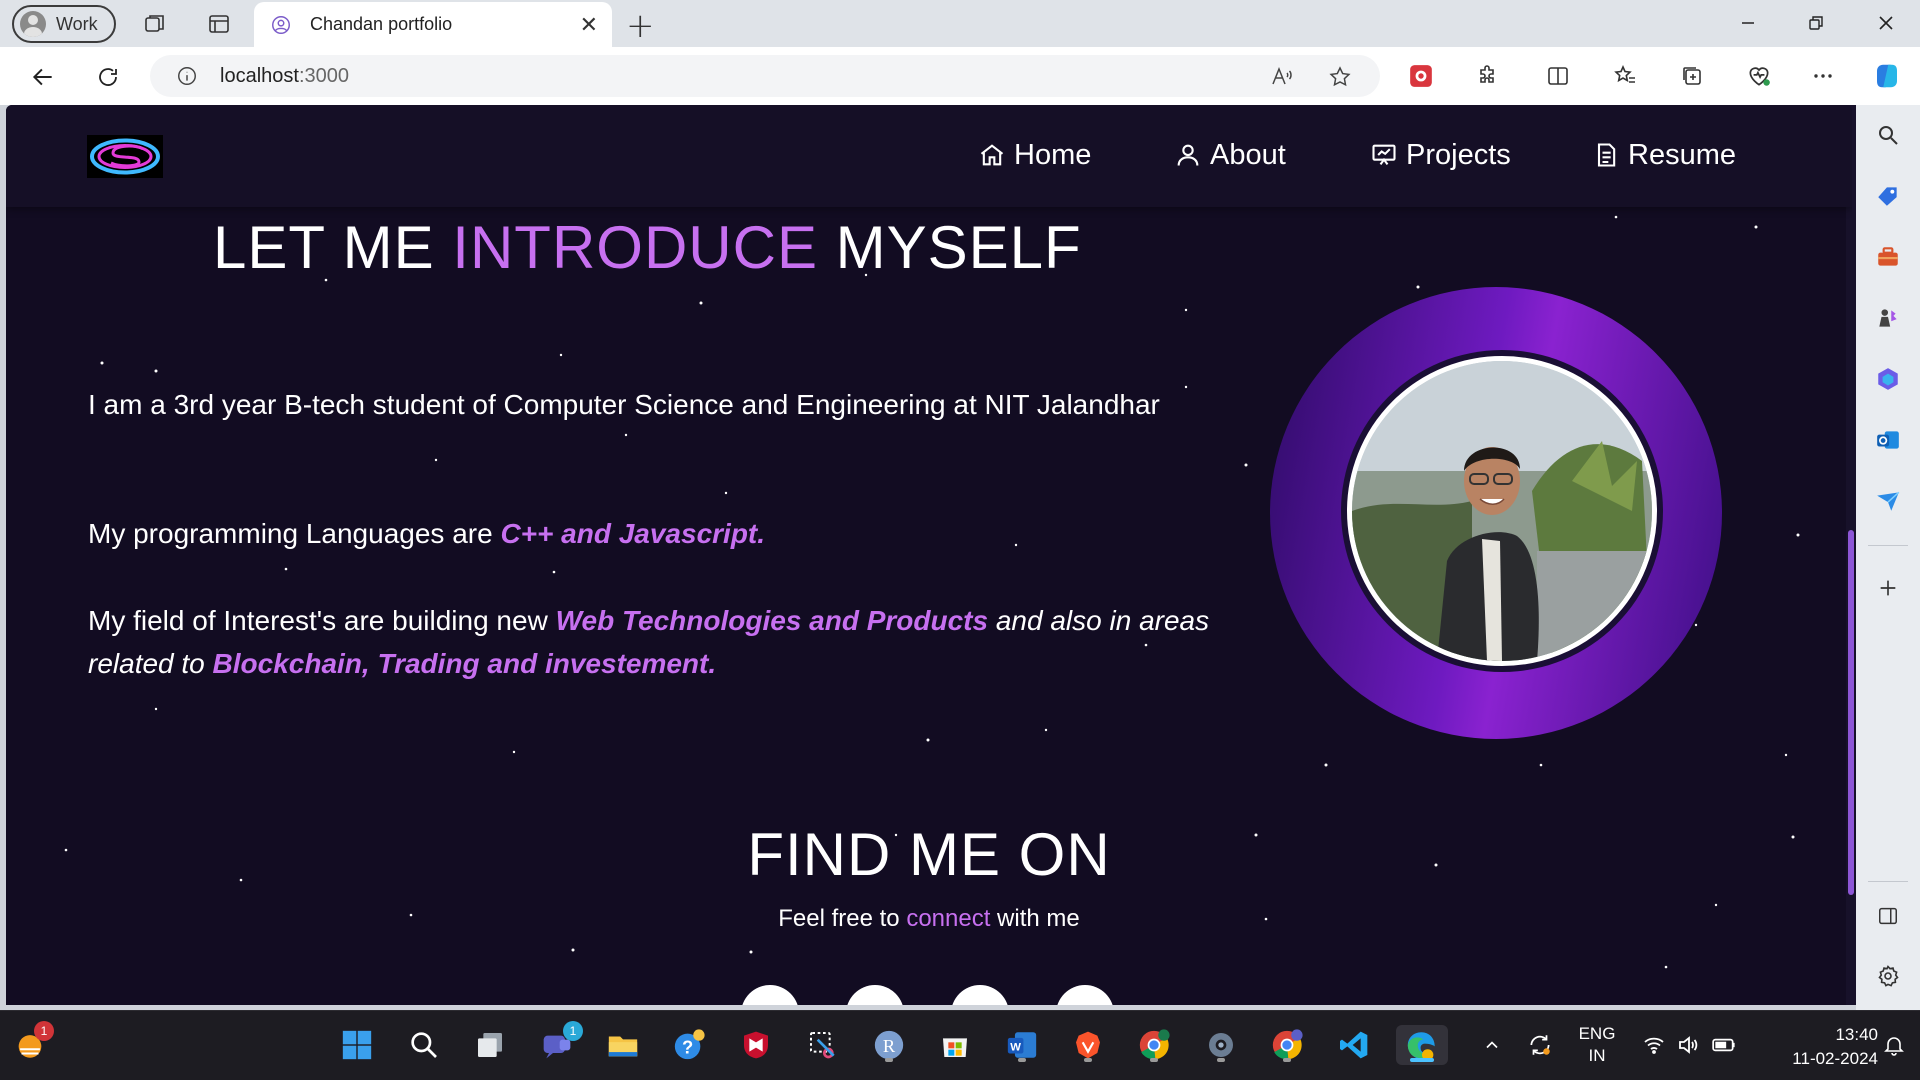  What do you see at coordinates (573, 1031) in the screenshot?
I see `teams-badge: 1` at bounding box center [573, 1031].